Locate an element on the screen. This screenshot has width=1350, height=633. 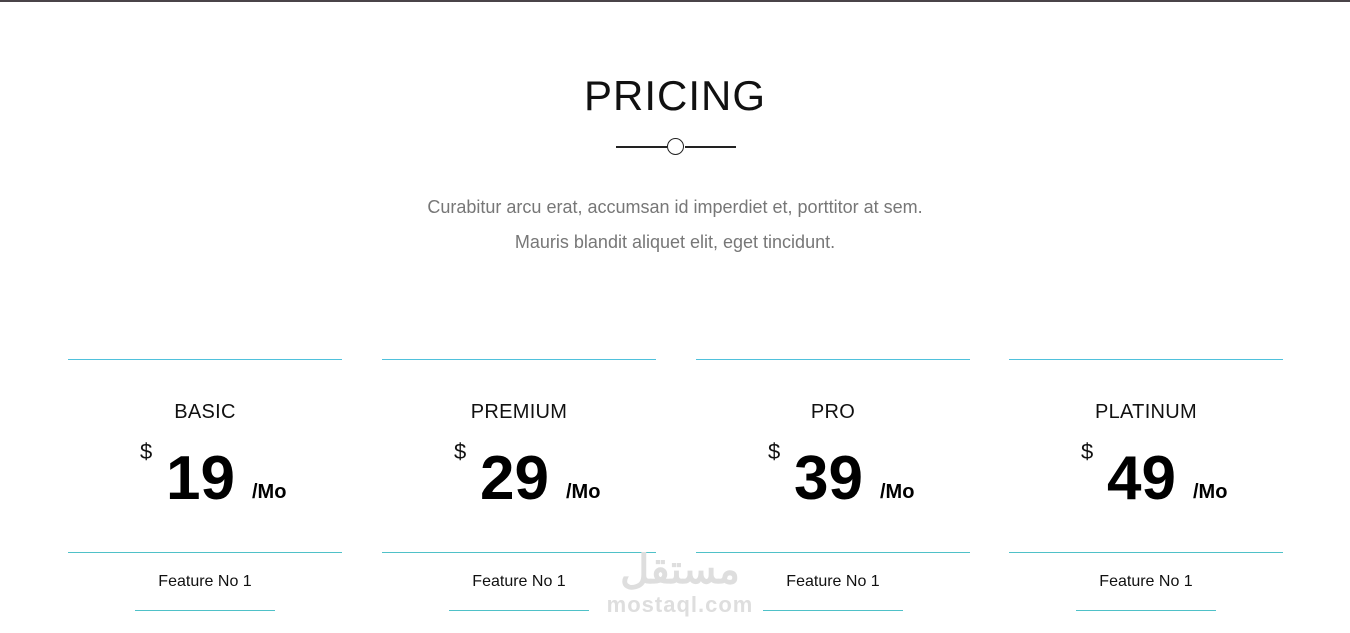
pricing-card-basic: BASIC $ 19 /Mo Feature No 1 is located at coordinates (205, 489).